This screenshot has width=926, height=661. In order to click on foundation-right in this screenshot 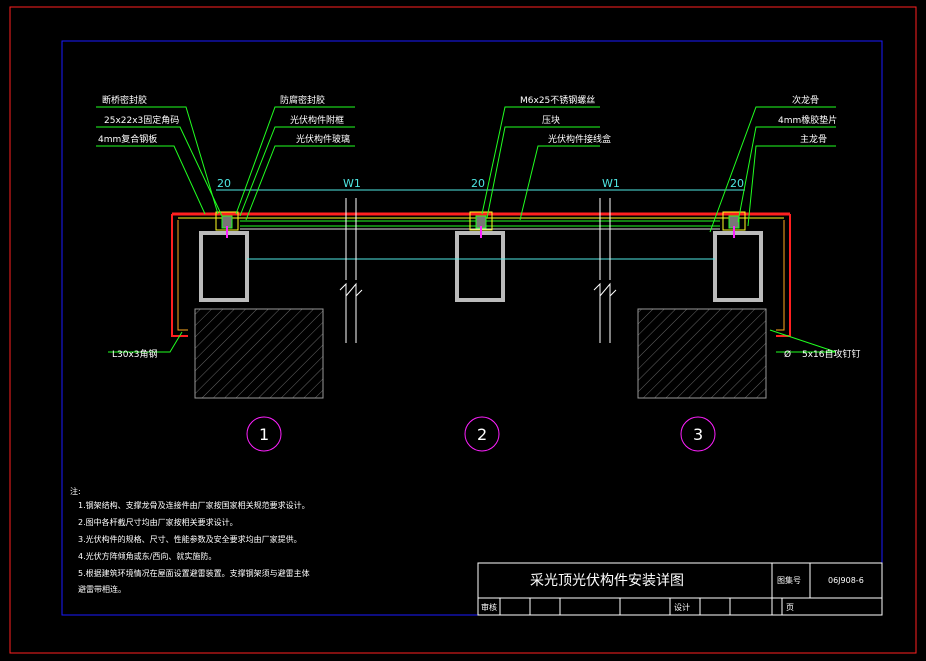, I will do `click(702, 353)`.